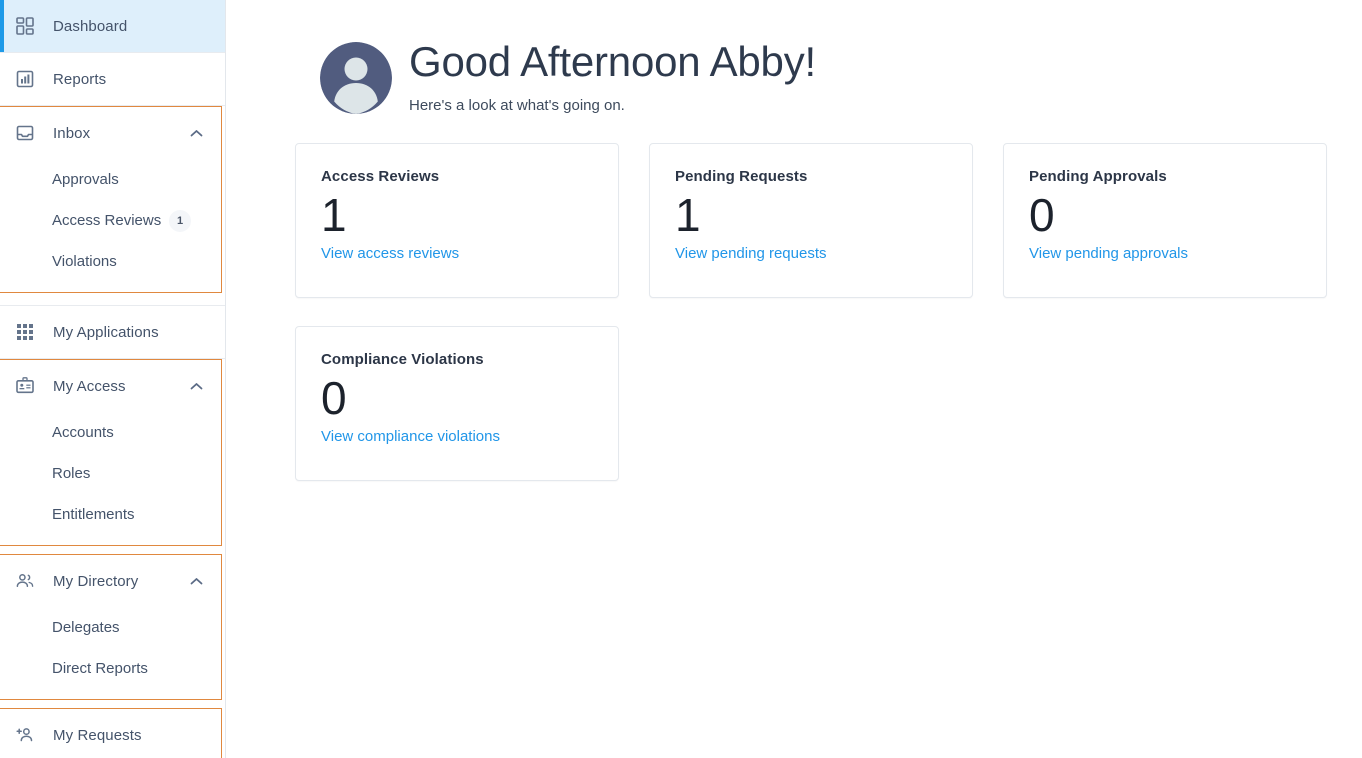 The width and height of the screenshot is (1362, 758). I want to click on card-pending-requests: Pending Requests 1 View pending requests, so click(811, 221).